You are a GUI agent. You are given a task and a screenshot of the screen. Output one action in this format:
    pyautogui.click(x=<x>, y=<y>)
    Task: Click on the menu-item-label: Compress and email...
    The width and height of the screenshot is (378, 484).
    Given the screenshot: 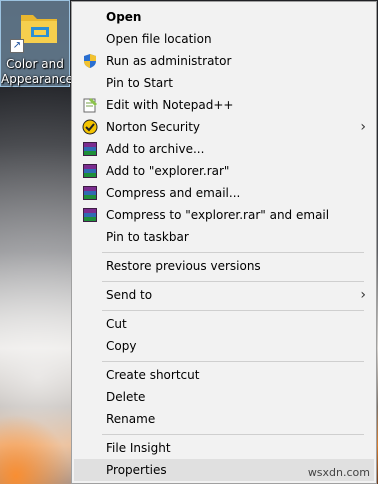 What is the action you would take?
    pyautogui.click(x=173, y=193)
    